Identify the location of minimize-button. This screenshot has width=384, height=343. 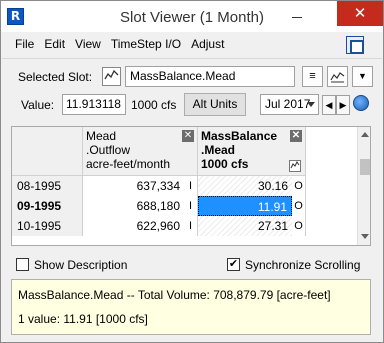
(297, 16).